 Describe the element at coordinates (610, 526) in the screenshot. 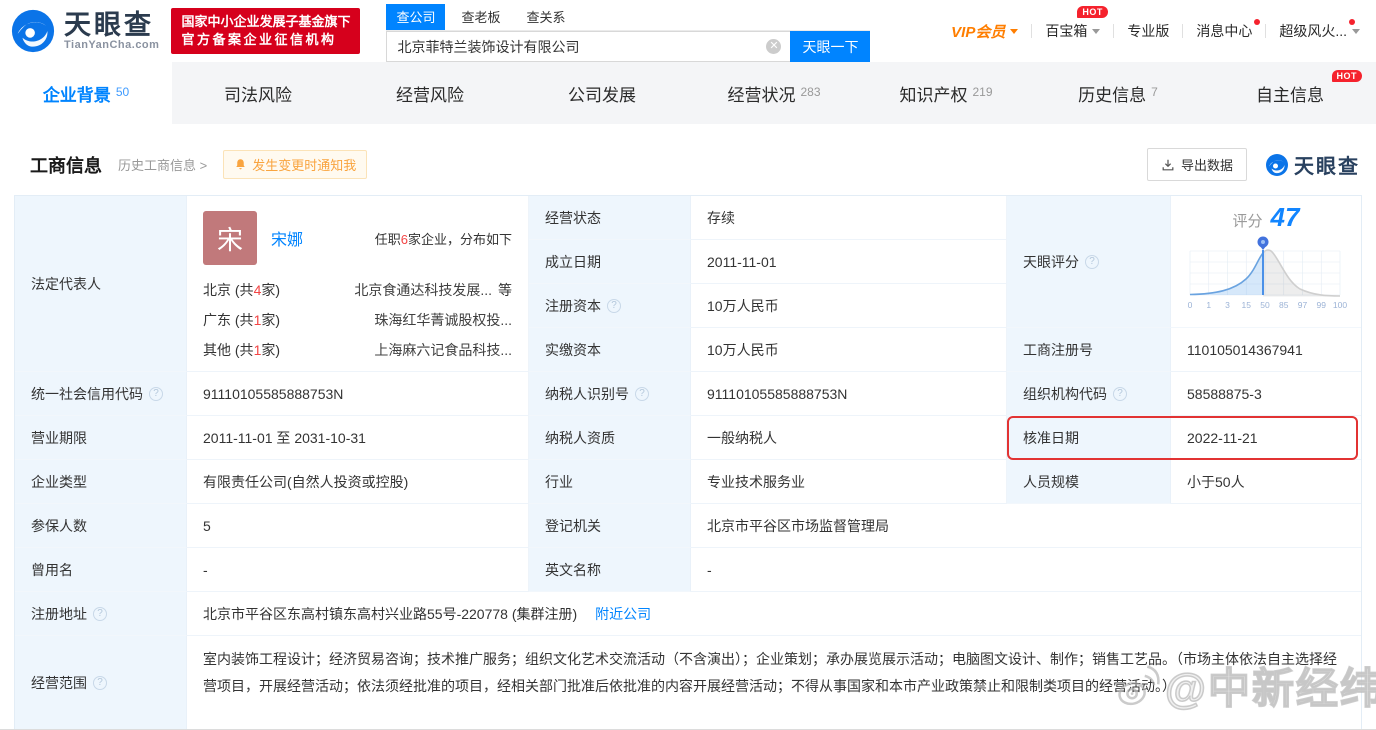

I see `label-registry-authority: 登记机关` at that location.